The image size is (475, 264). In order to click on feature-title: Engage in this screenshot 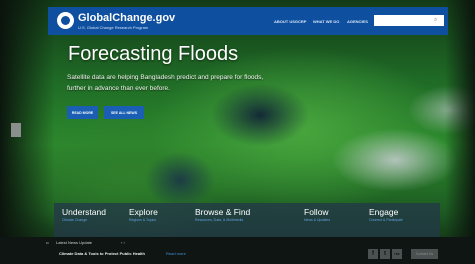, I will do `click(384, 212)`.